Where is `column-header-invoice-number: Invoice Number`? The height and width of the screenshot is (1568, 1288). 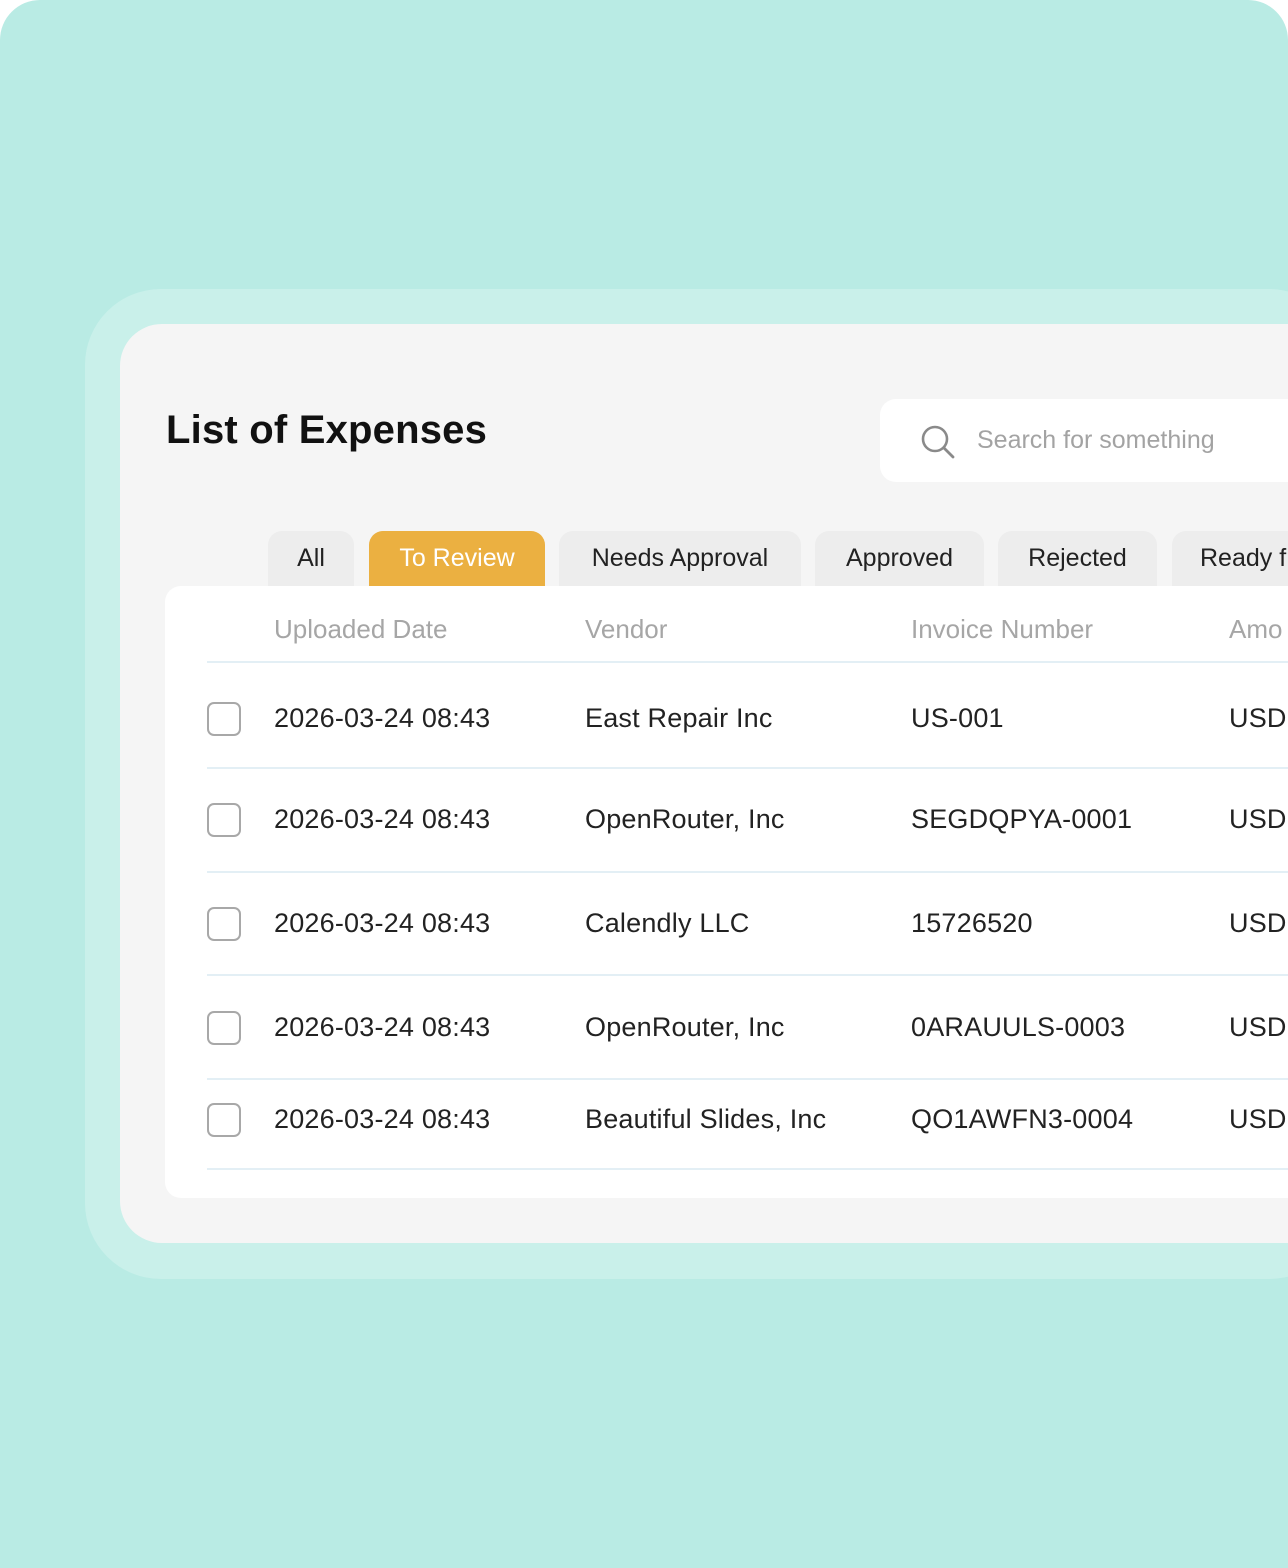
column-header-invoice-number: Invoice Number is located at coordinates (1002, 629).